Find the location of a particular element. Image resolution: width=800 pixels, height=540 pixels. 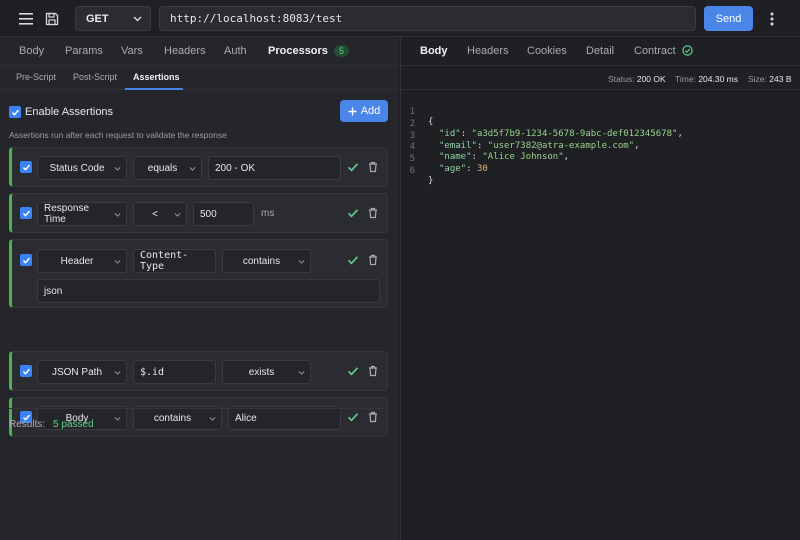

top-bar: GET http://localhost:8083/test Send is located at coordinates (400, 18).